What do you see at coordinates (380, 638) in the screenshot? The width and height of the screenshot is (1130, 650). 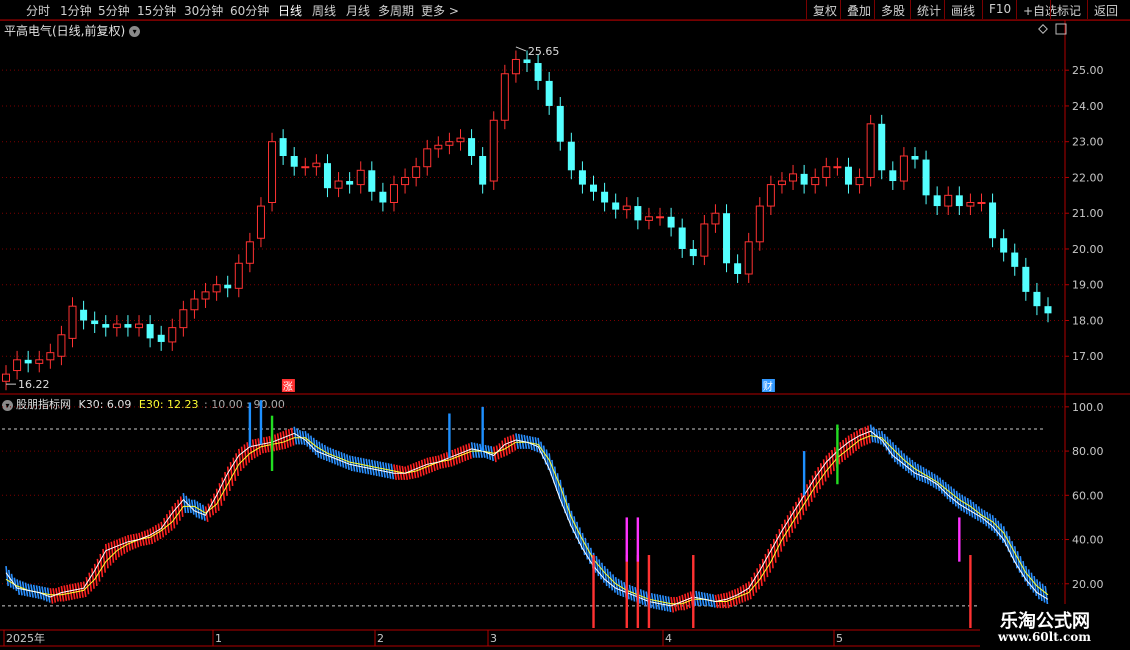 I see `time-axis-label: 2` at bounding box center [380, 638].